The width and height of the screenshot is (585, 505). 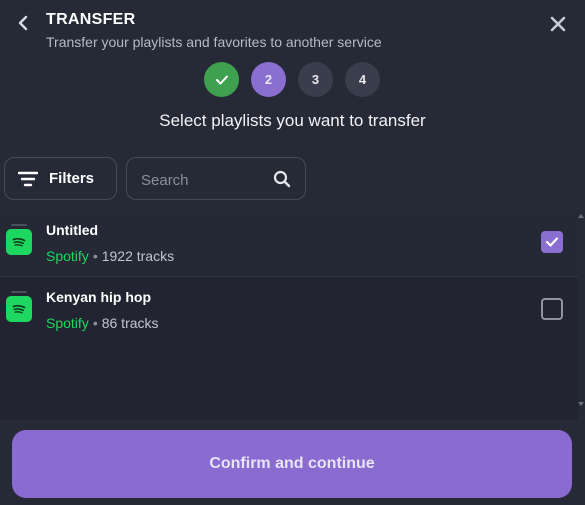 I want to click on step-3: 3, so click(x=315, y=79).